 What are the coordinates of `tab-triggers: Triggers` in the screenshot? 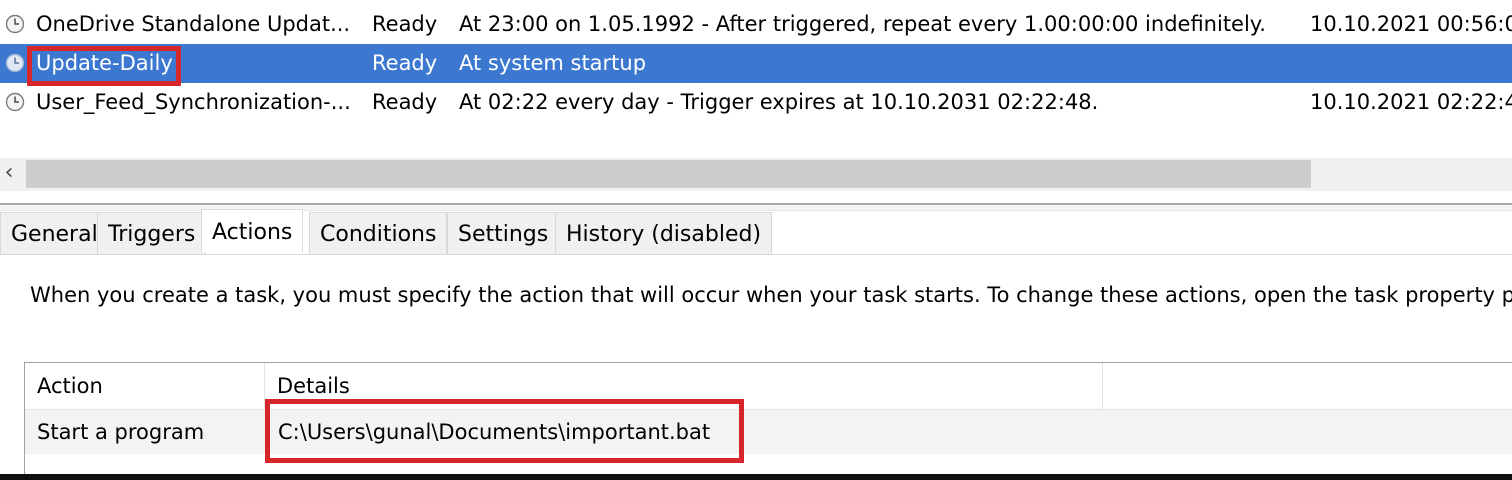 It's located at (152, 233).